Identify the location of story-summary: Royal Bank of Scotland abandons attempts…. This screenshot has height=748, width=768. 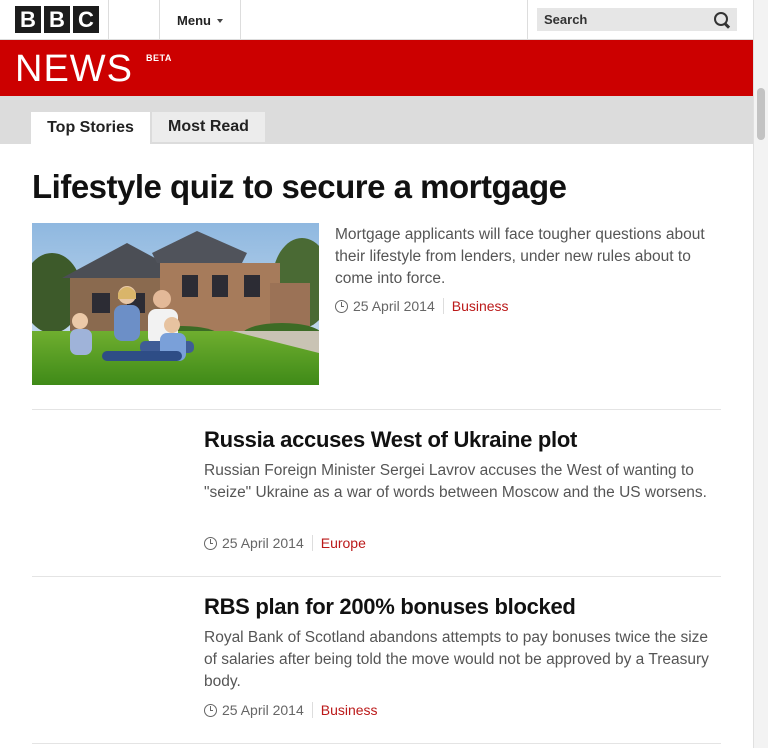
(456, 659).